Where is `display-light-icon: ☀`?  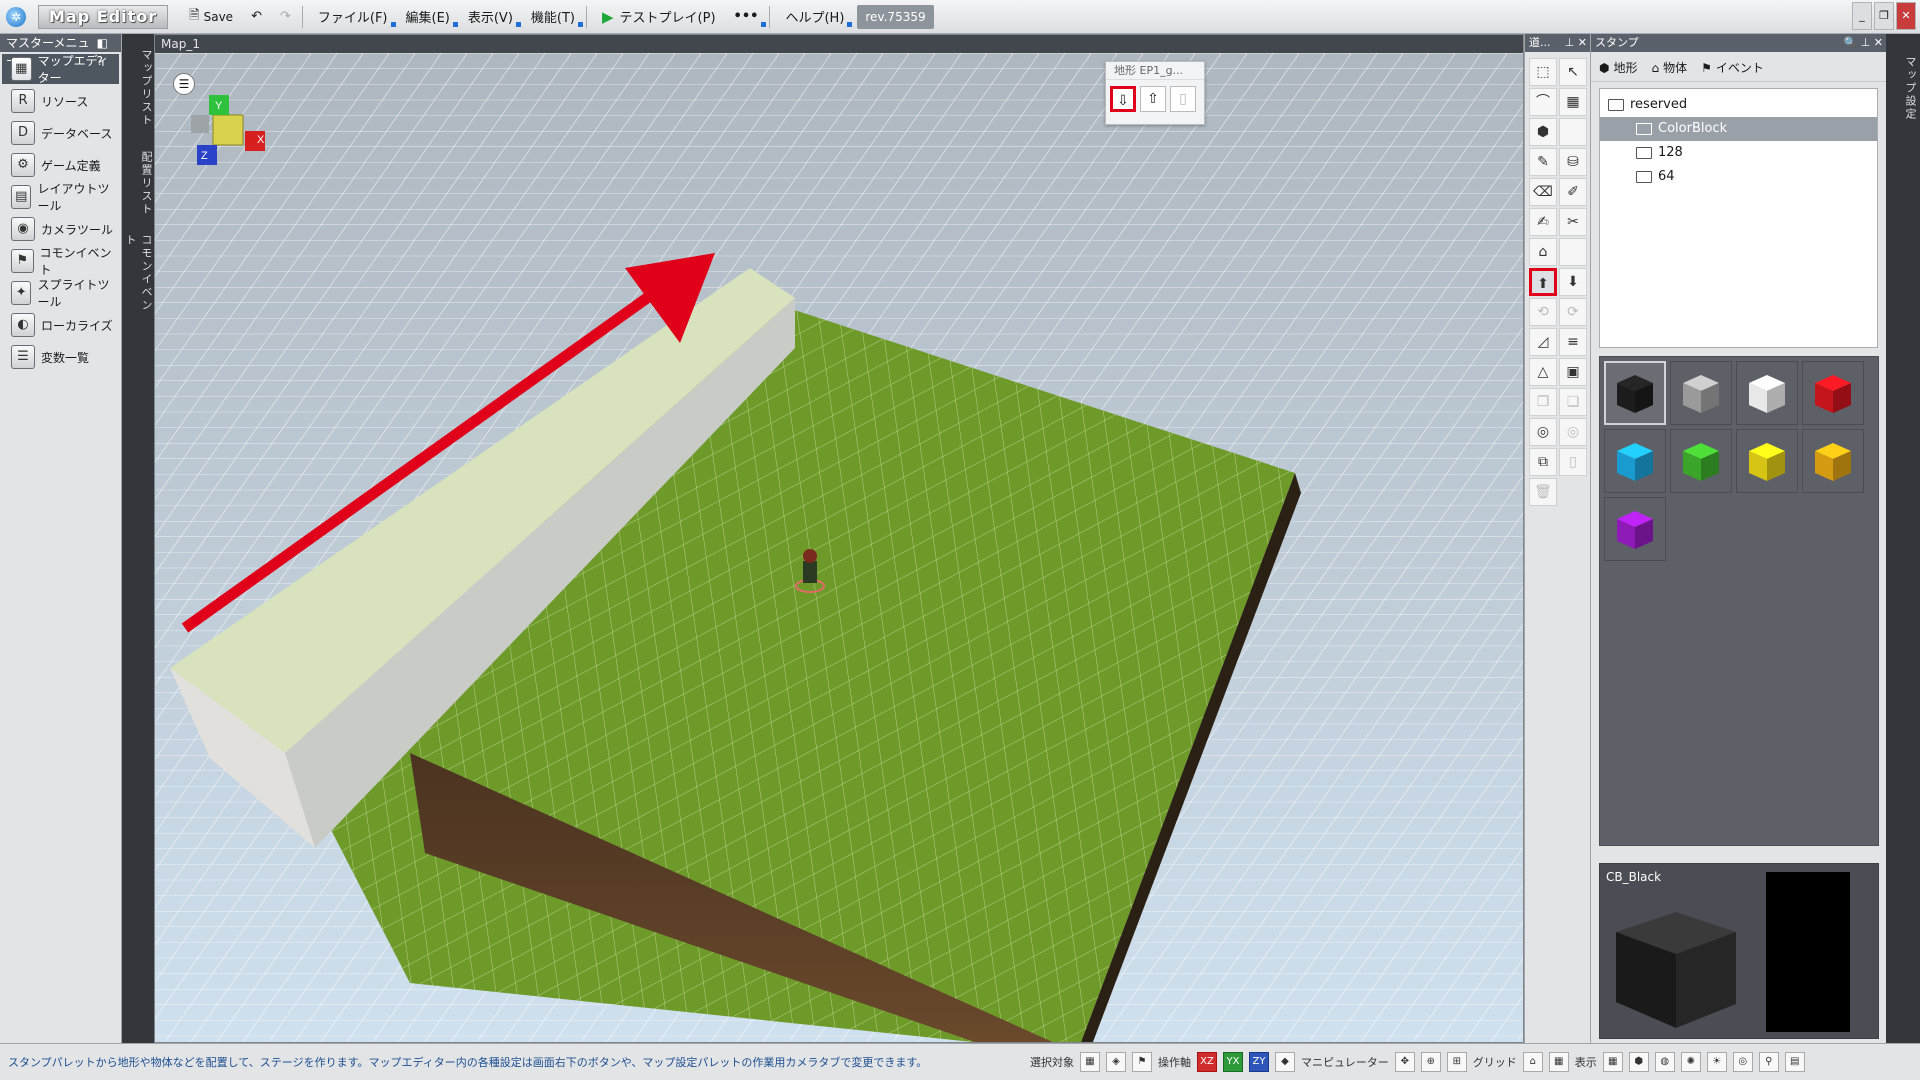
display-light-icon: ☀ is located at coordinates (1716, 1062).